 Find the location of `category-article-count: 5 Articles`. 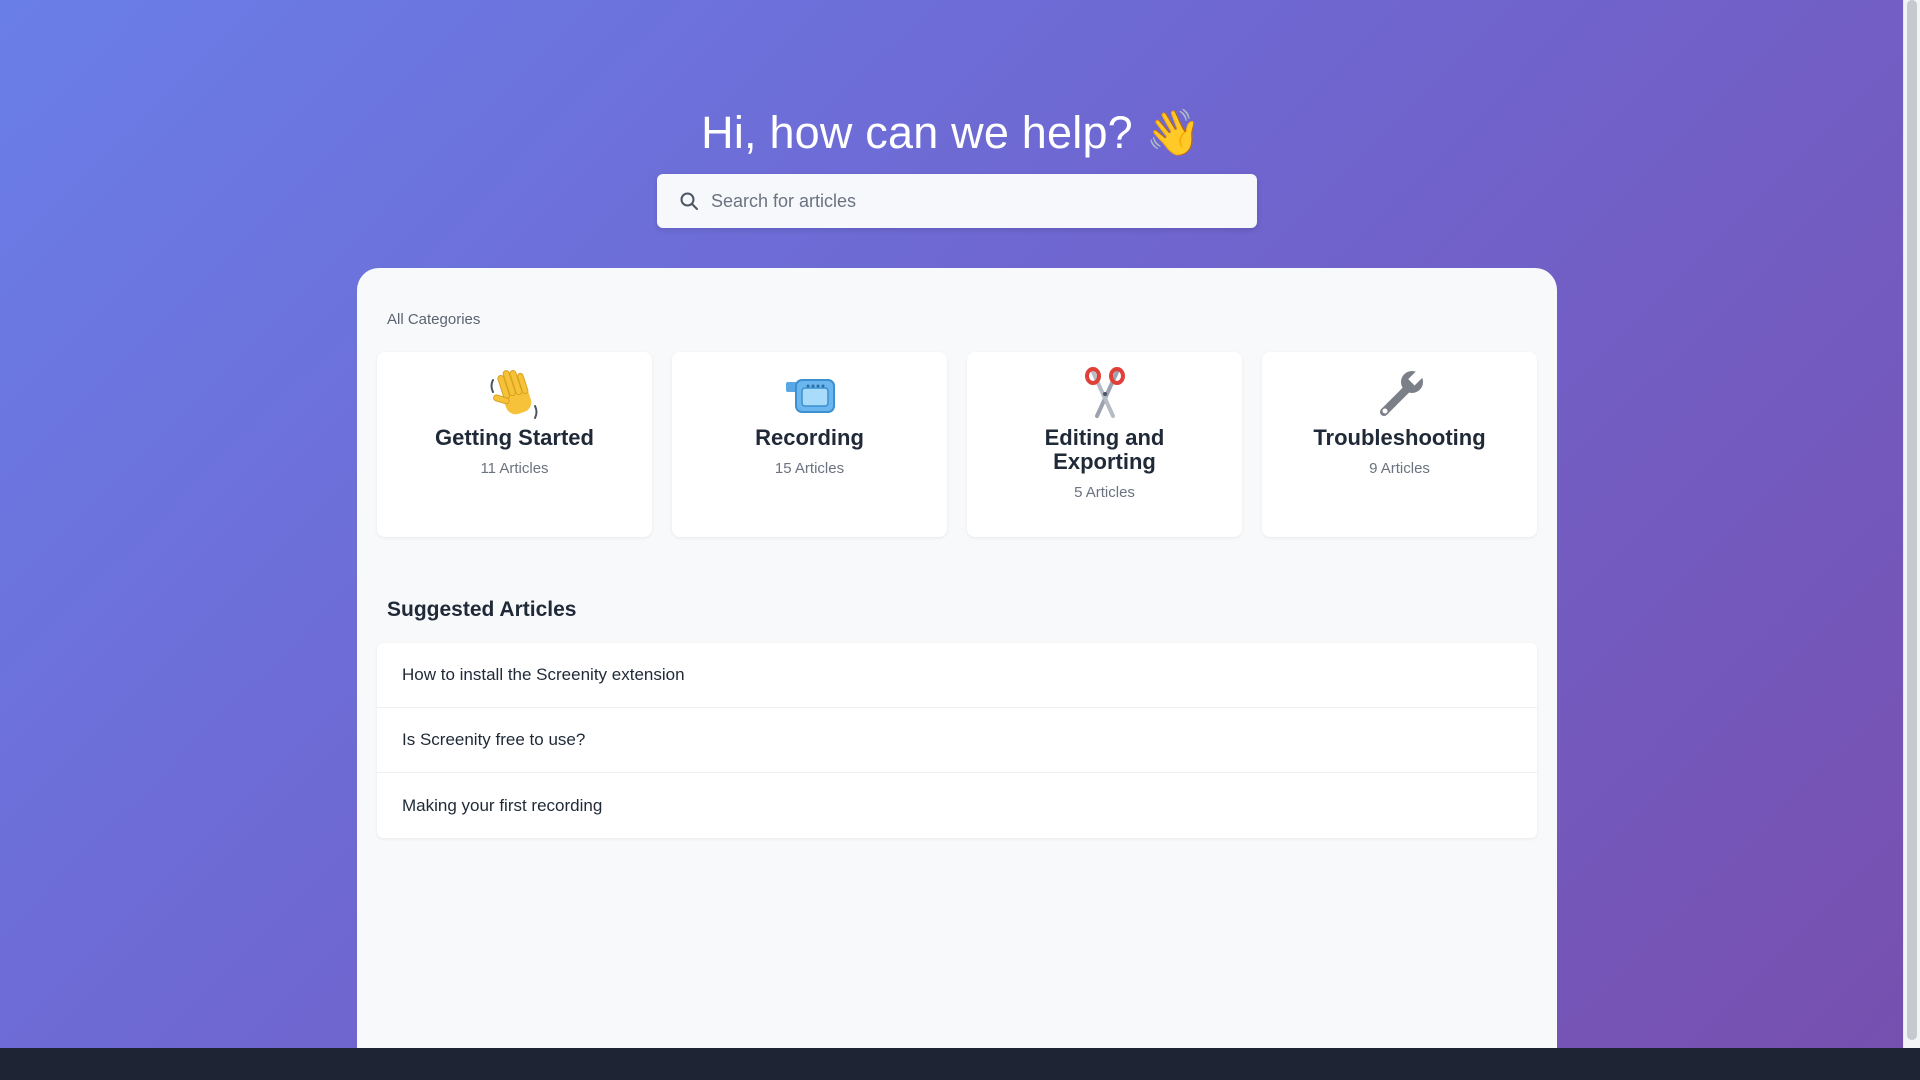

category-article-count: 5 Articles is located at coordinates (1104, 492).